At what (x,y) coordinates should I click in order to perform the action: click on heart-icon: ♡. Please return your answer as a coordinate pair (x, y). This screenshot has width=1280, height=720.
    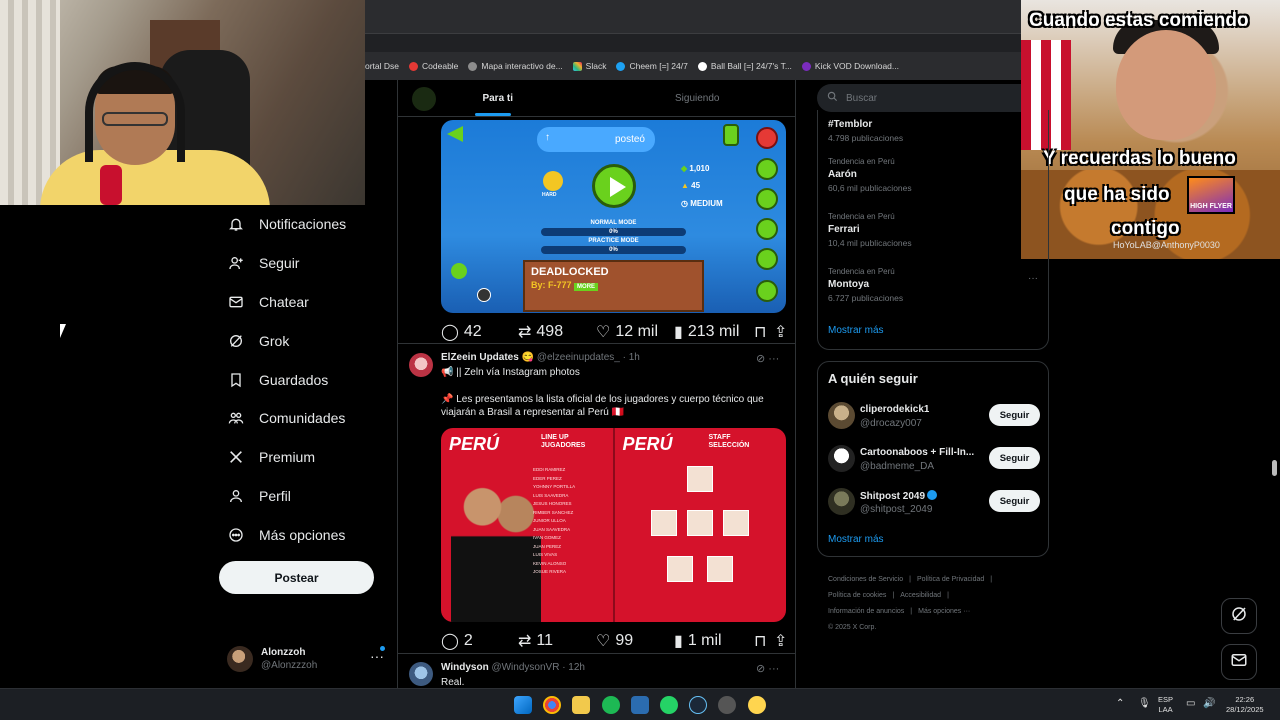
    Looking at the image, I should click on (603, 641).